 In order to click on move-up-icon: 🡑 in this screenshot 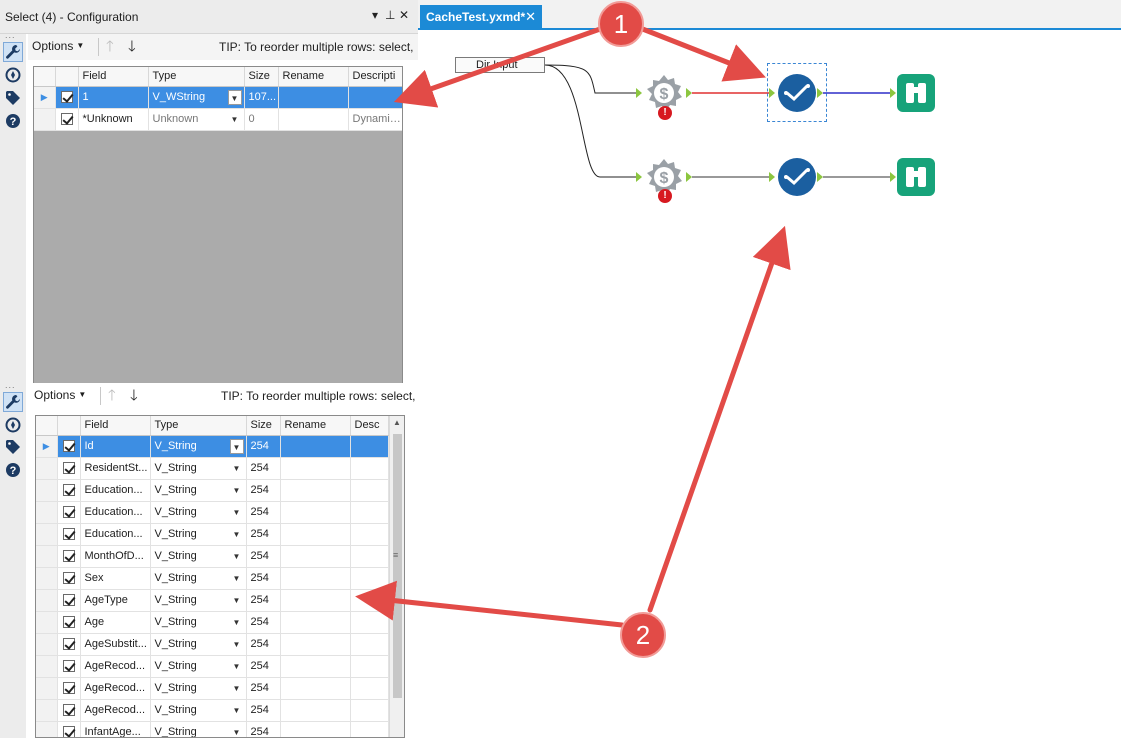, I will do `click(112, 397)`.